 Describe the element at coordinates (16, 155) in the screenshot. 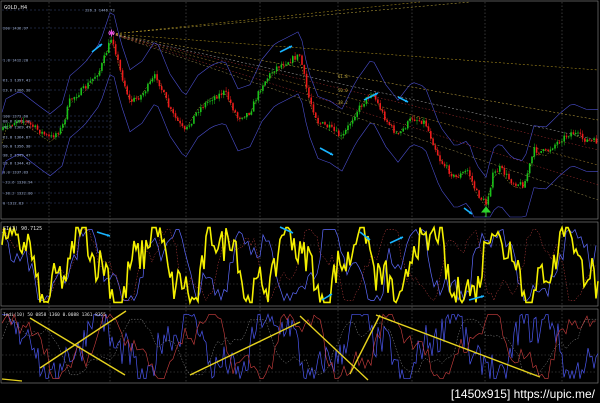

I see `fib-level-label: 38.2 1349.47` at that location.